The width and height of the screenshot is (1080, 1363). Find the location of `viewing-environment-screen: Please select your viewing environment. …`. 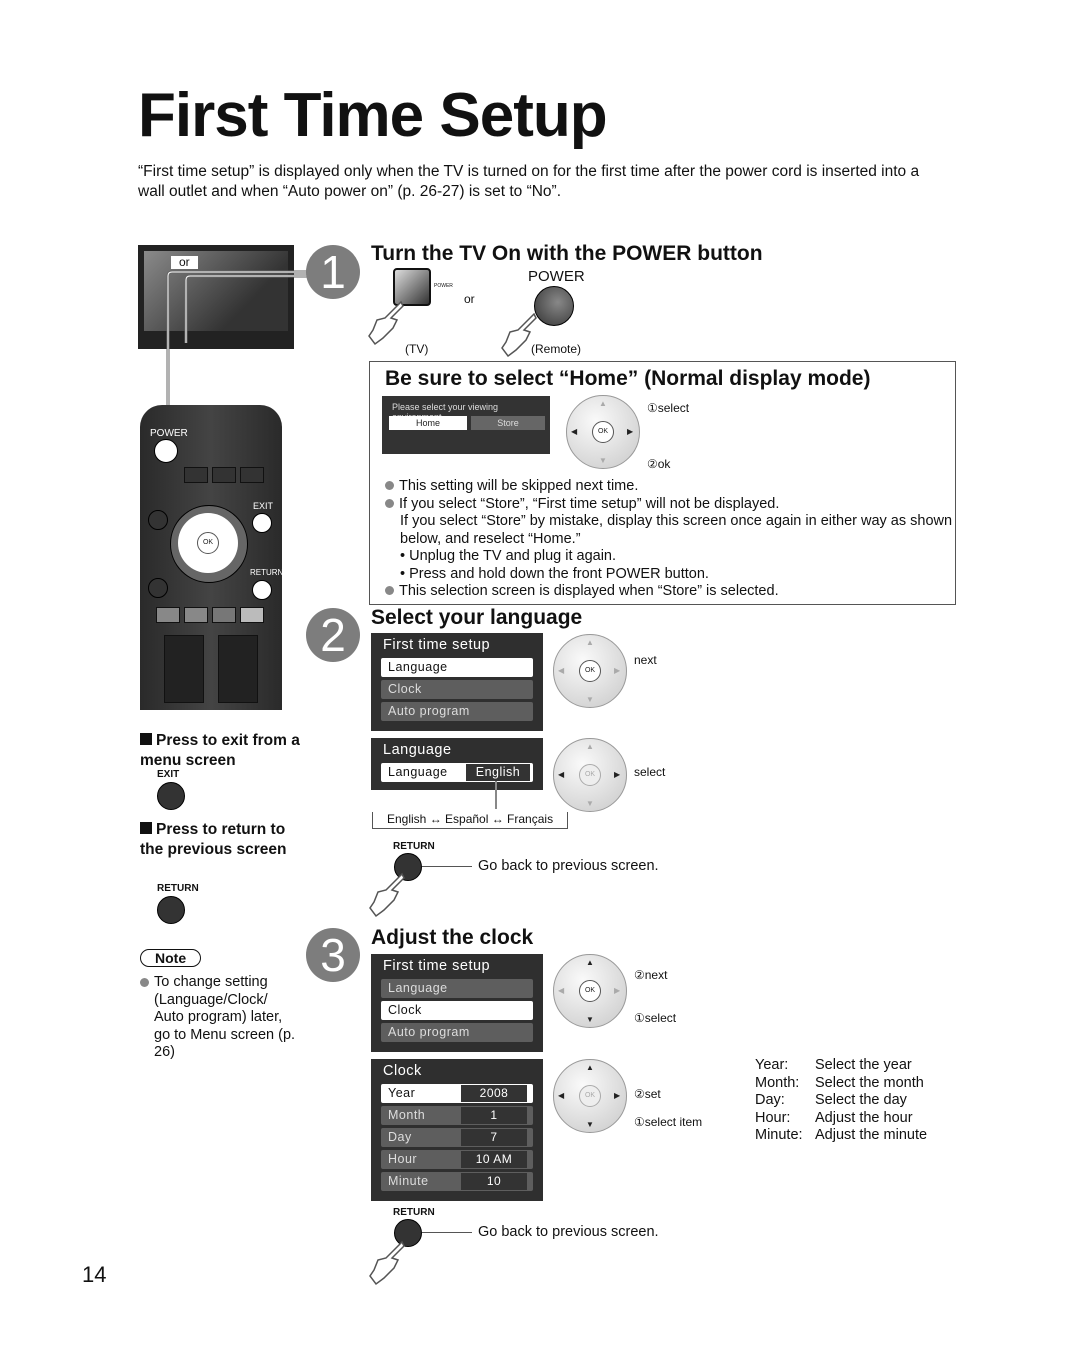

viewing-environment-screen: Please select your viewing environment. … is located at coordinates (466, 425).